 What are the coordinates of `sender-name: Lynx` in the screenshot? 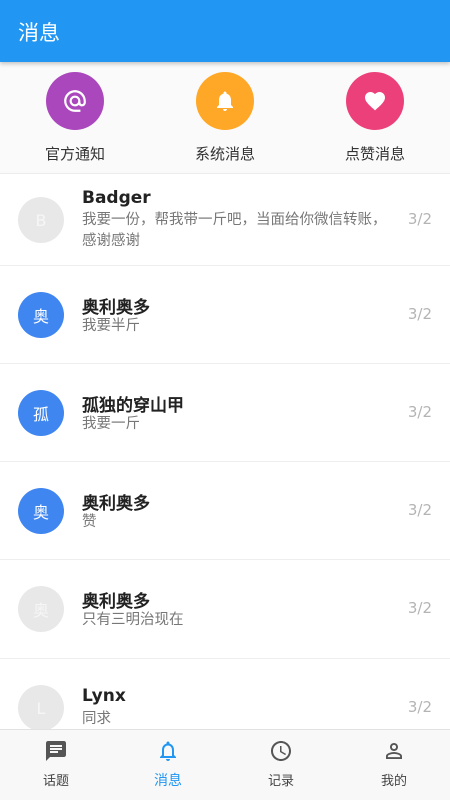 It's located at (104, 696).